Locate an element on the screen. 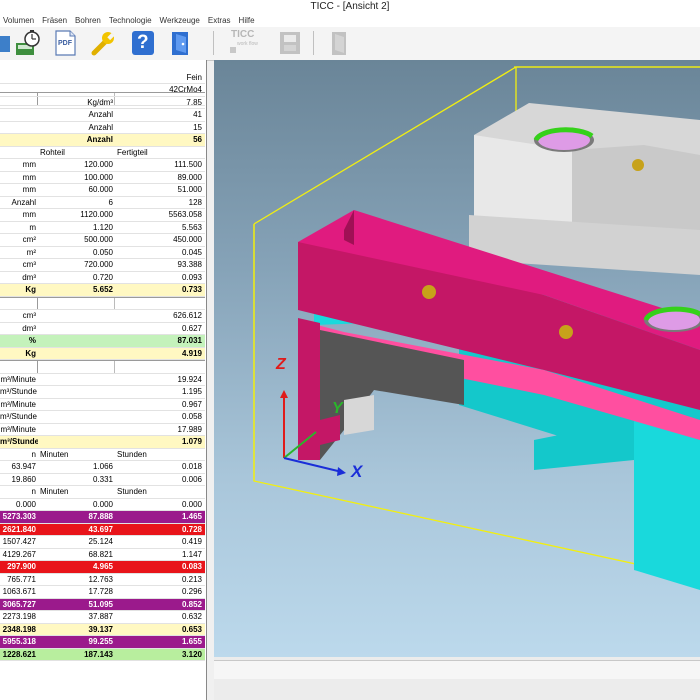 This screenshot has width=700, height=700. table-row: mm 100.000 89.000 is located at coordinates (102, 178).